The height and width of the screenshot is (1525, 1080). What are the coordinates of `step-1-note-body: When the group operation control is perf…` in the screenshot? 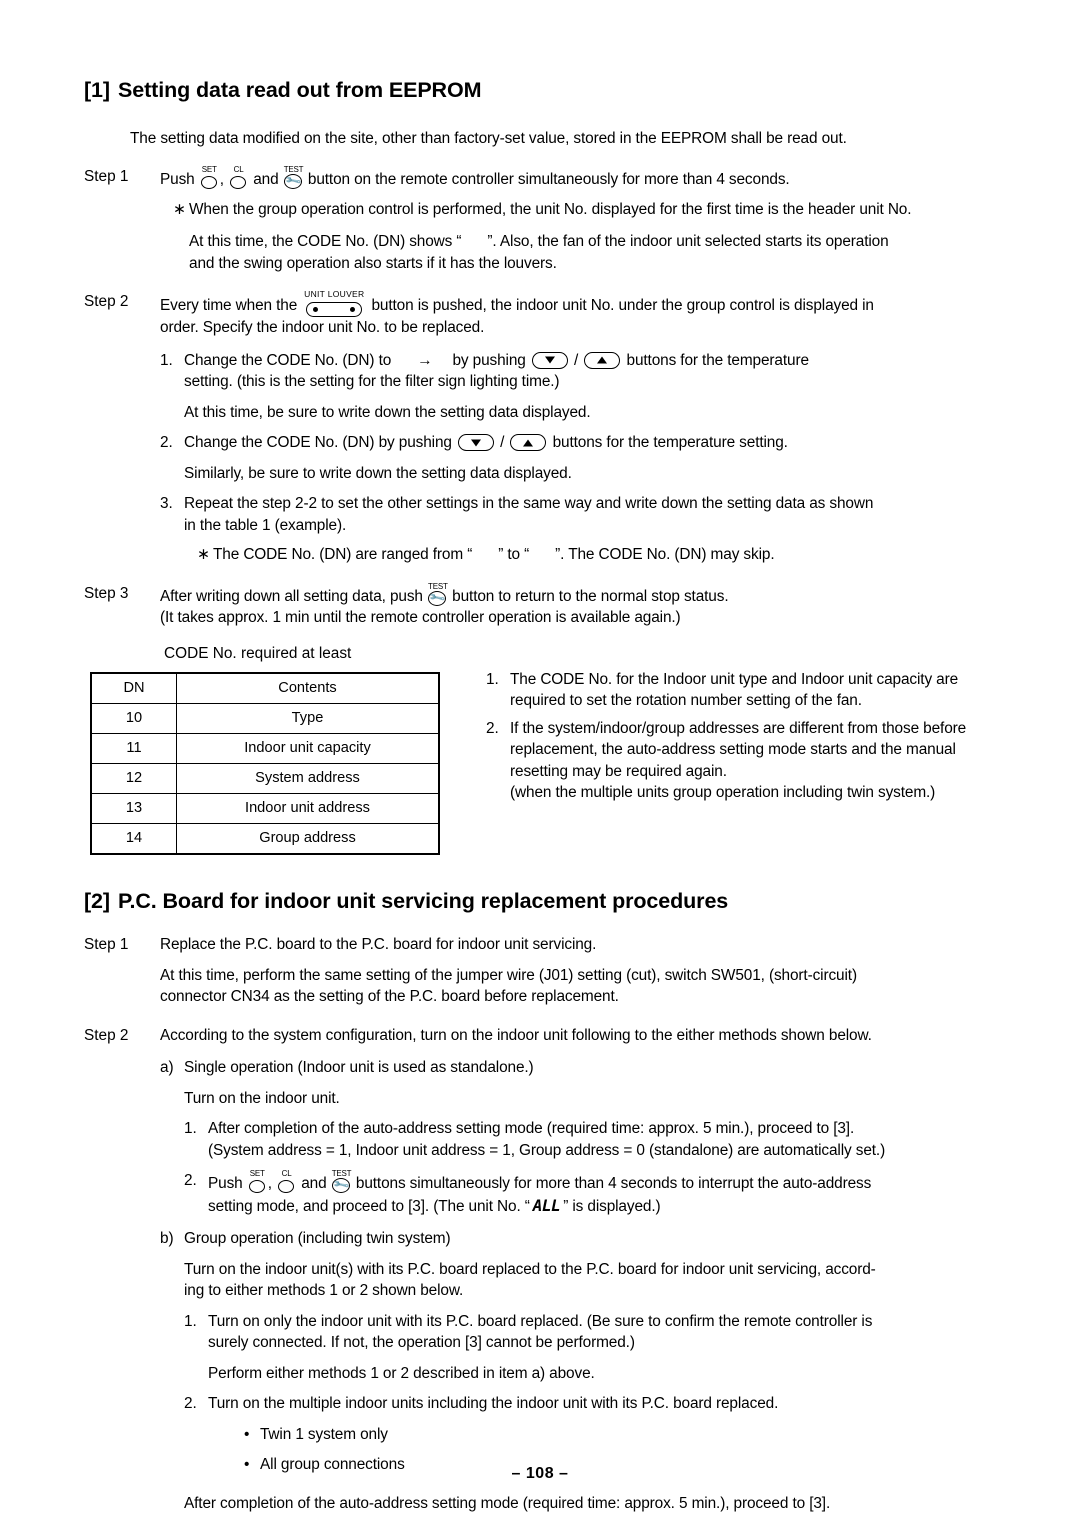 It's located at (592, 237).